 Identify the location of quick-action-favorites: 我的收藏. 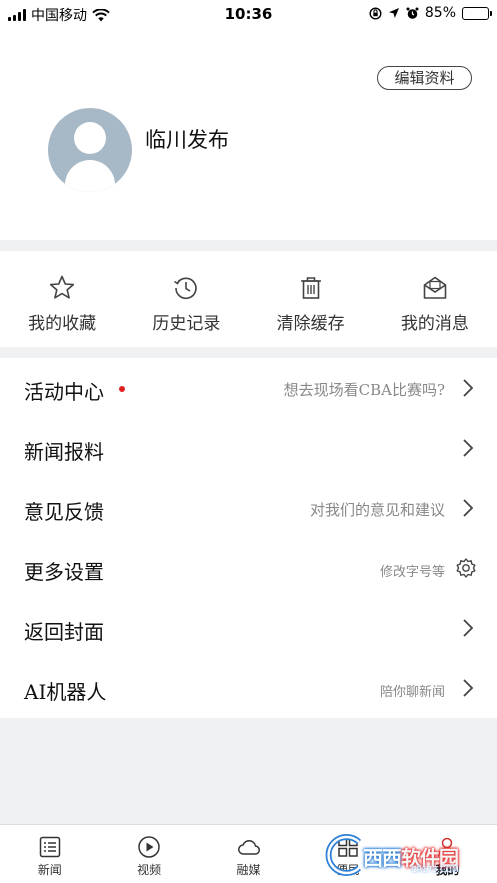
(62, 299).